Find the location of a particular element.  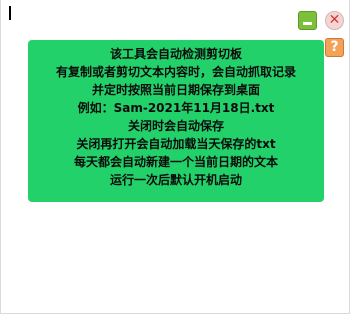

info-line: 例如：Sam-2021年11月18日.txt is located at coordinates (176, 108).